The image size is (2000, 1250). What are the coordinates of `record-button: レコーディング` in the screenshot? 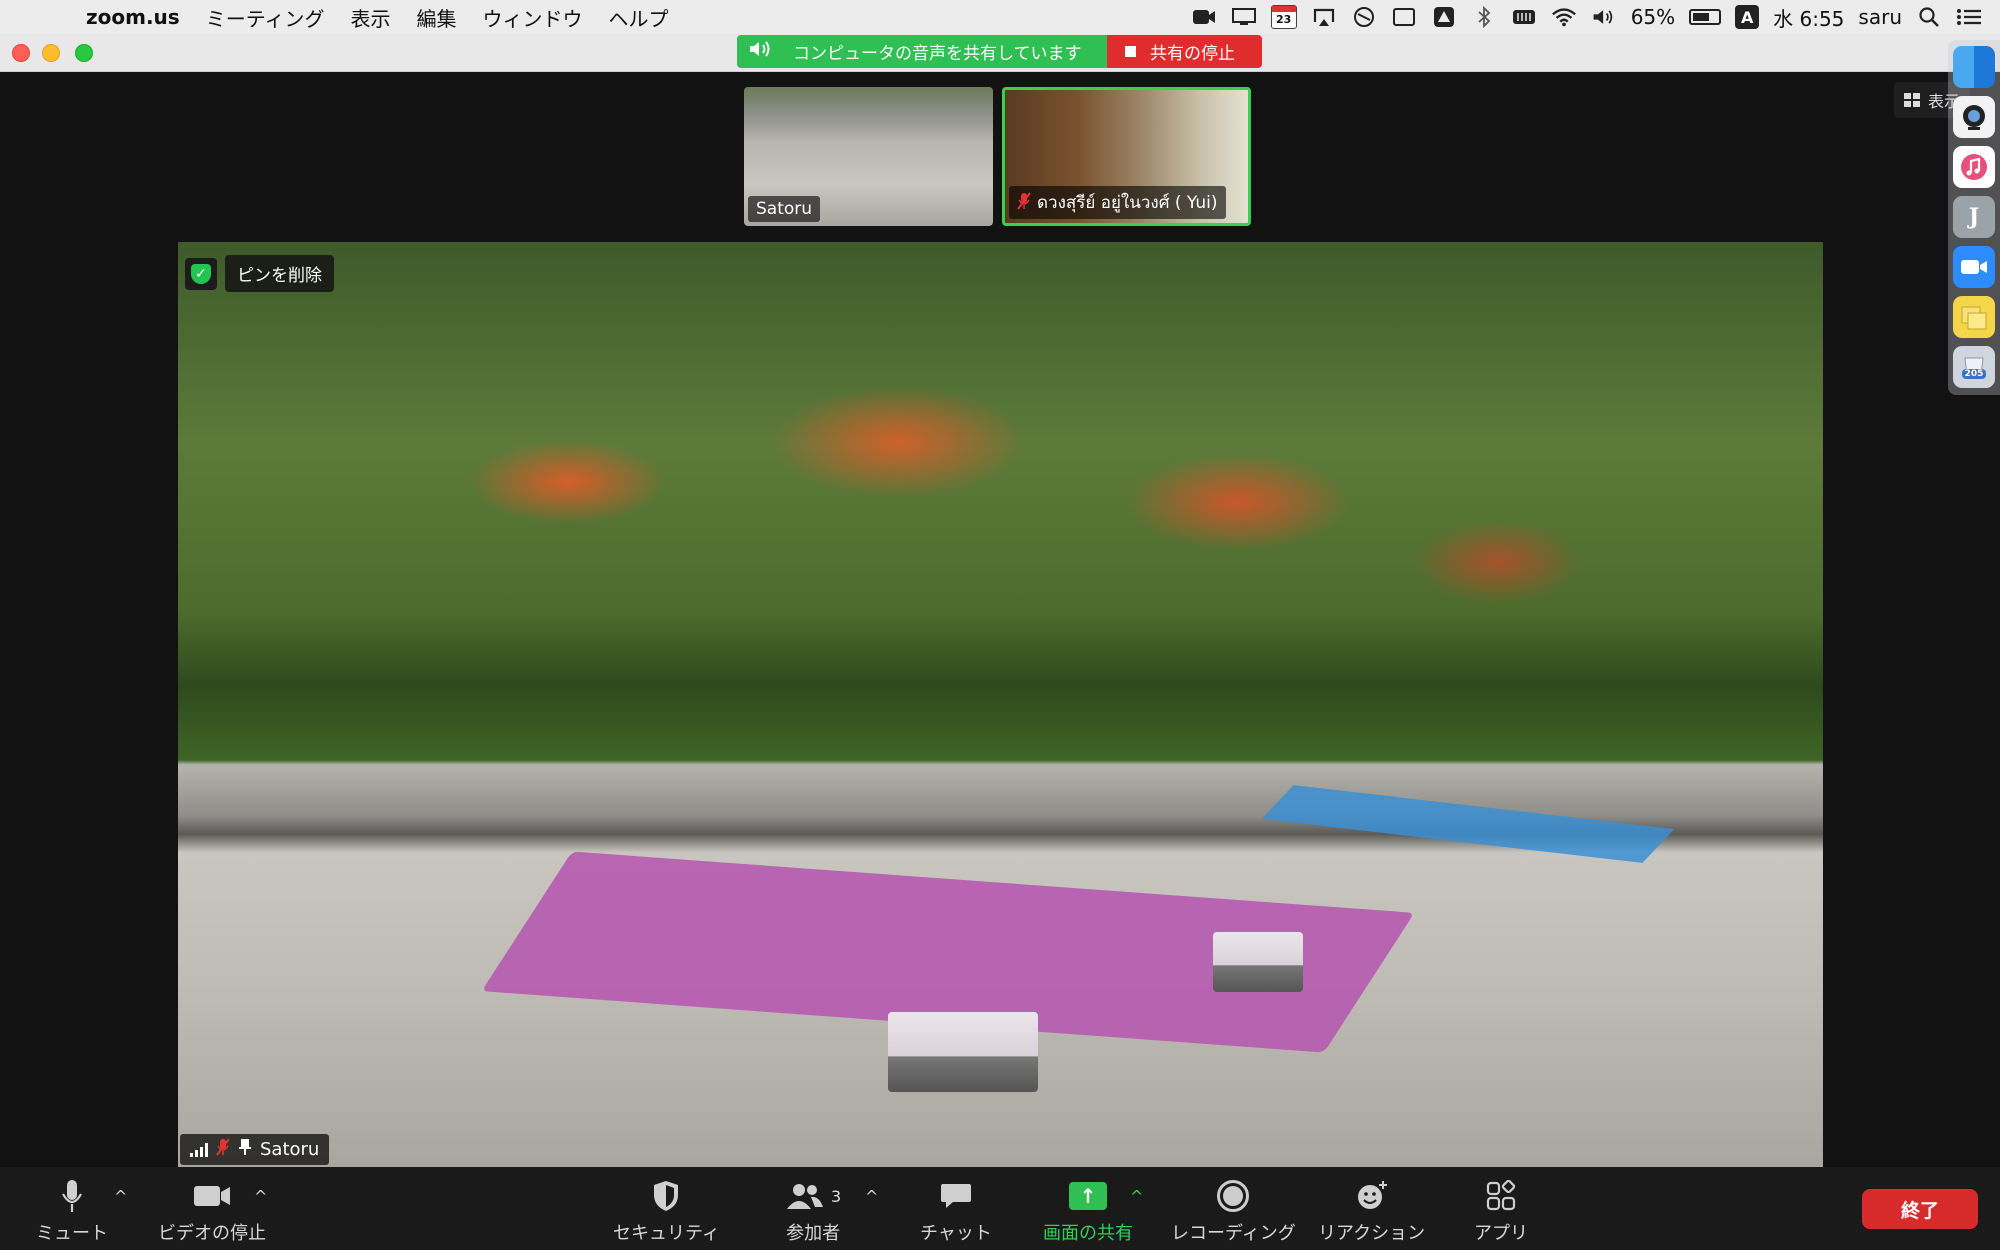 It's located at (1233, 1211).